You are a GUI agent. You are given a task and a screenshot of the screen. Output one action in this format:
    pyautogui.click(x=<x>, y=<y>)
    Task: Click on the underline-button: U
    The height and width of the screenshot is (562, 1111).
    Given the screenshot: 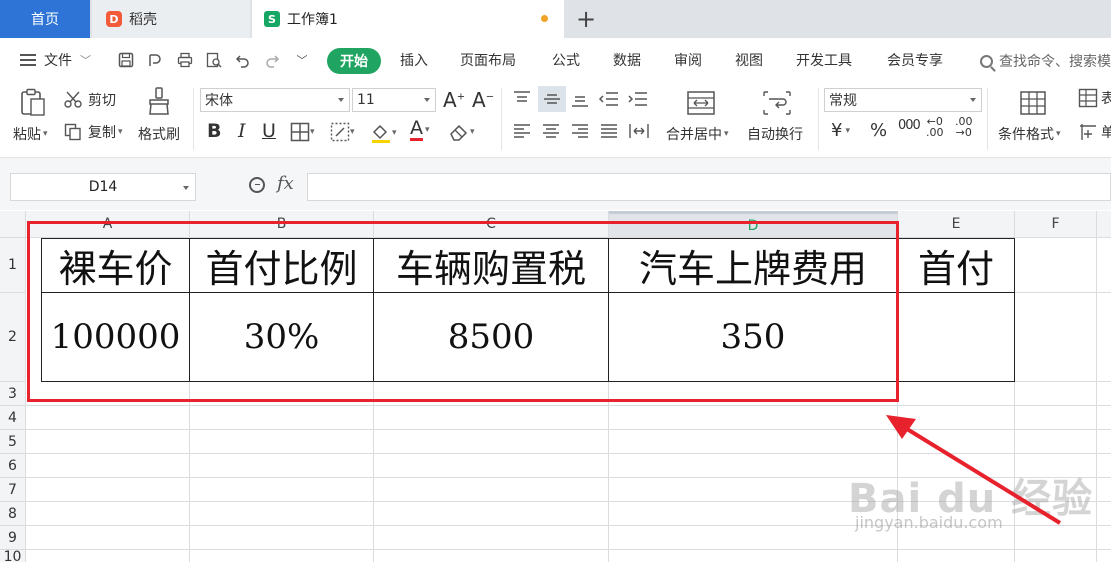 What is the action you would take?
    pyautogui.click(x=269, y=131)
    